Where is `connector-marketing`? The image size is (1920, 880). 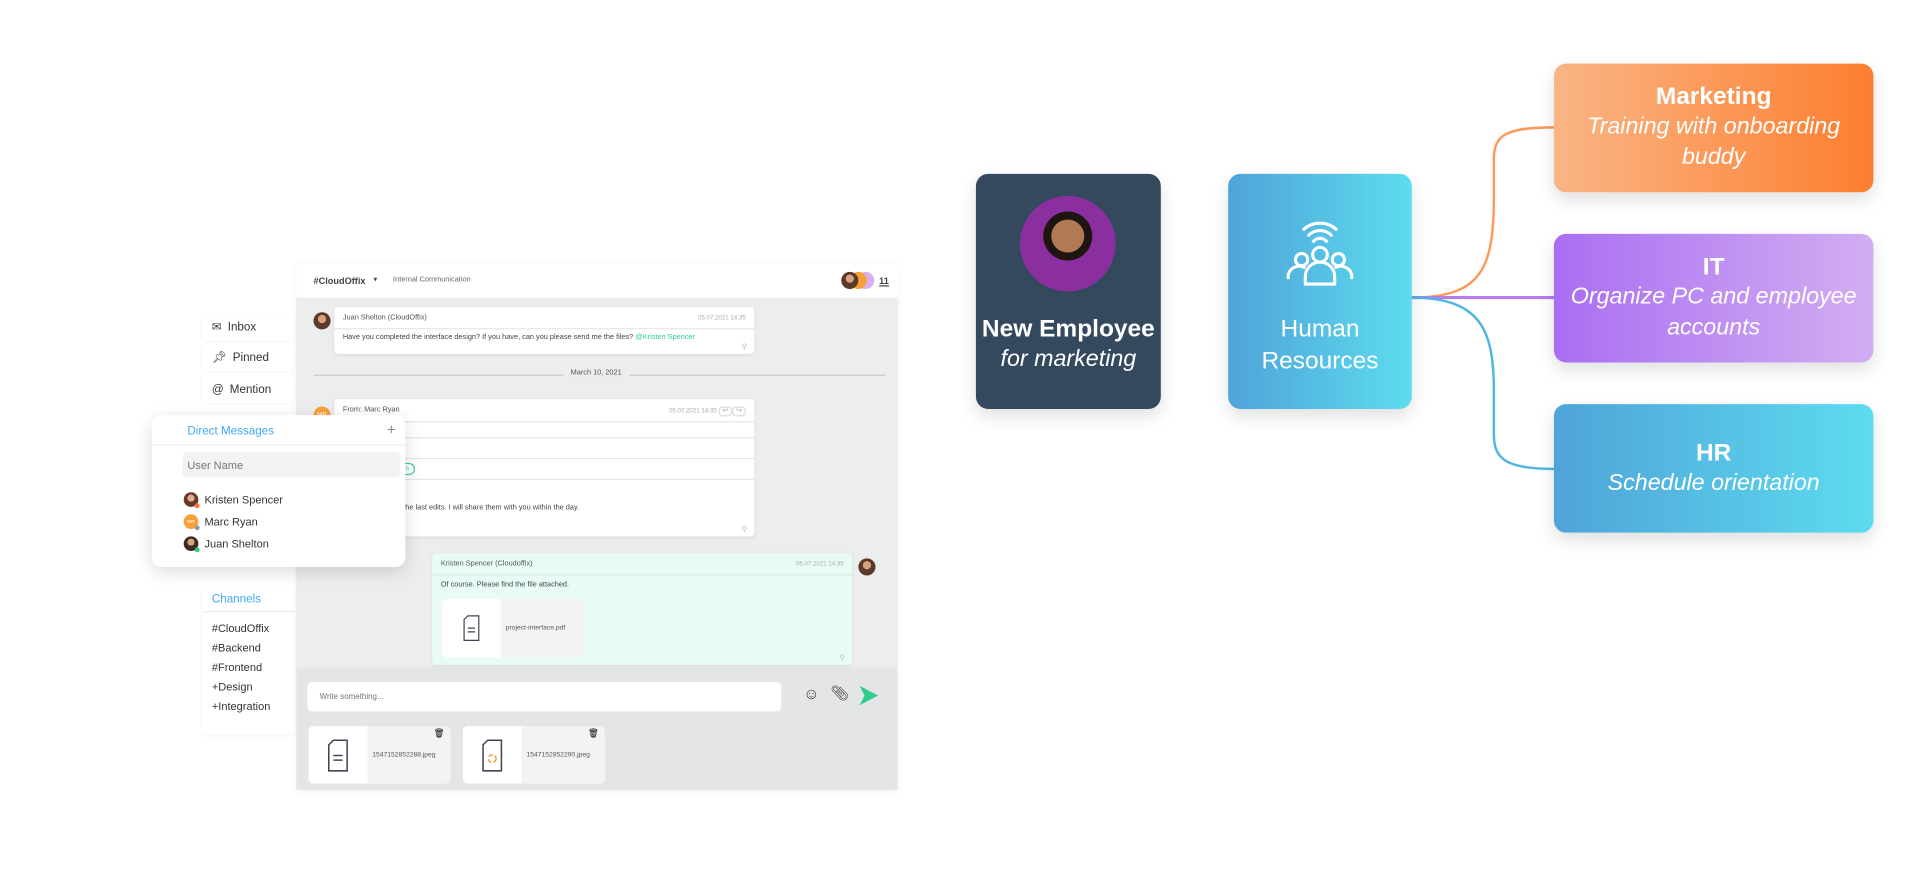
connector-marketing is located at coordinates (1483, 212).